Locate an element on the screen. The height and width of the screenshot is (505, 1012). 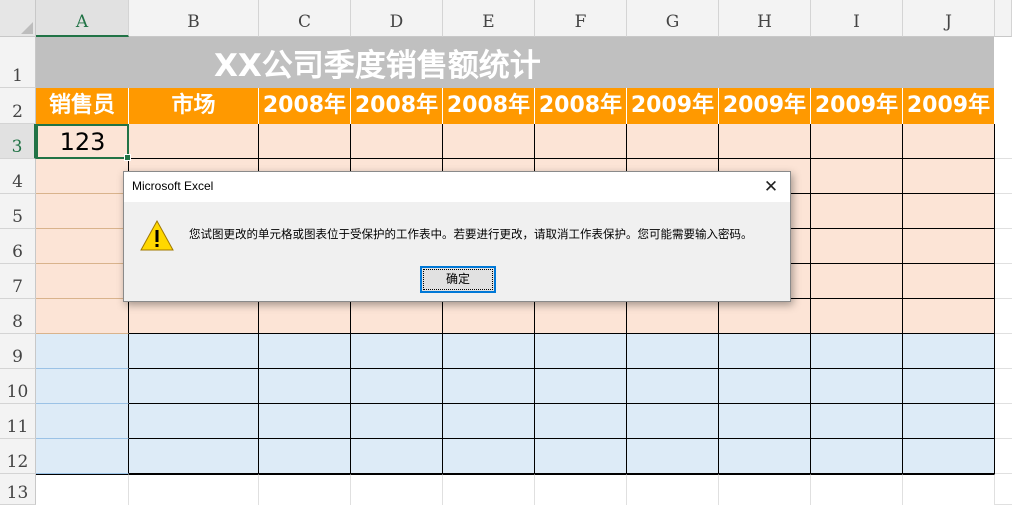
cell-b8 is located at coordinates (194, 316).